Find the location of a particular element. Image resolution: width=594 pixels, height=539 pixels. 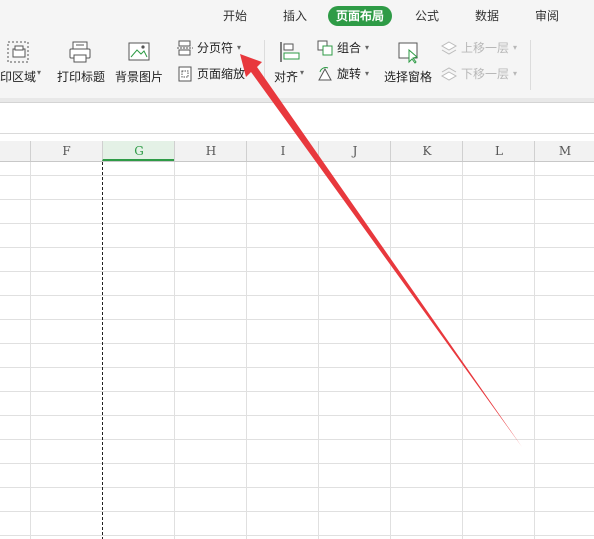

align-label: 对齐 is located at coordinates (286, 77).